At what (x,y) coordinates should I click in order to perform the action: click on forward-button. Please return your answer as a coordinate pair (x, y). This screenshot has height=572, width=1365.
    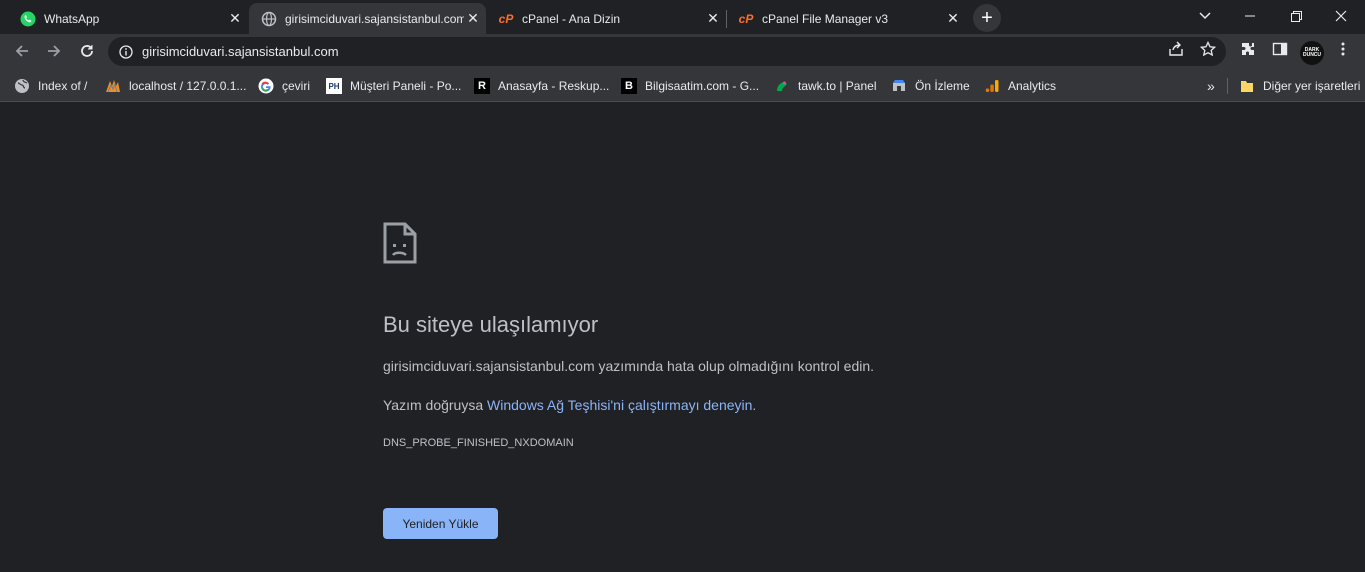
    Looking at the image, I should click on (54, 51).